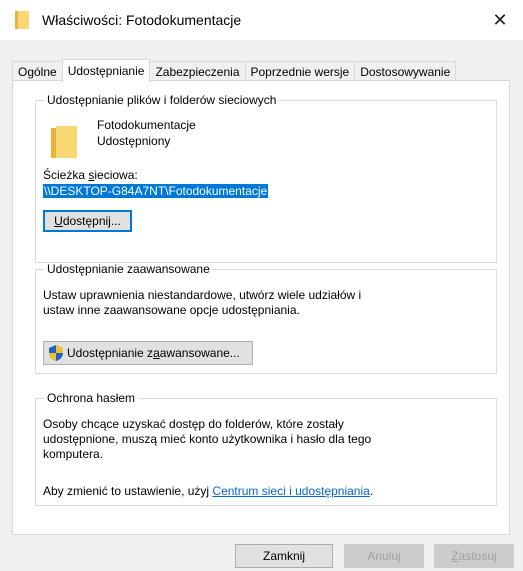 The height and width of the screenshot is (571, 523). What do you see at coordinates (261, 20) in the screenshot?
I see `title-bar: Właściwości: Fotodokumentacje ✕` at bounding box center [261, 20].